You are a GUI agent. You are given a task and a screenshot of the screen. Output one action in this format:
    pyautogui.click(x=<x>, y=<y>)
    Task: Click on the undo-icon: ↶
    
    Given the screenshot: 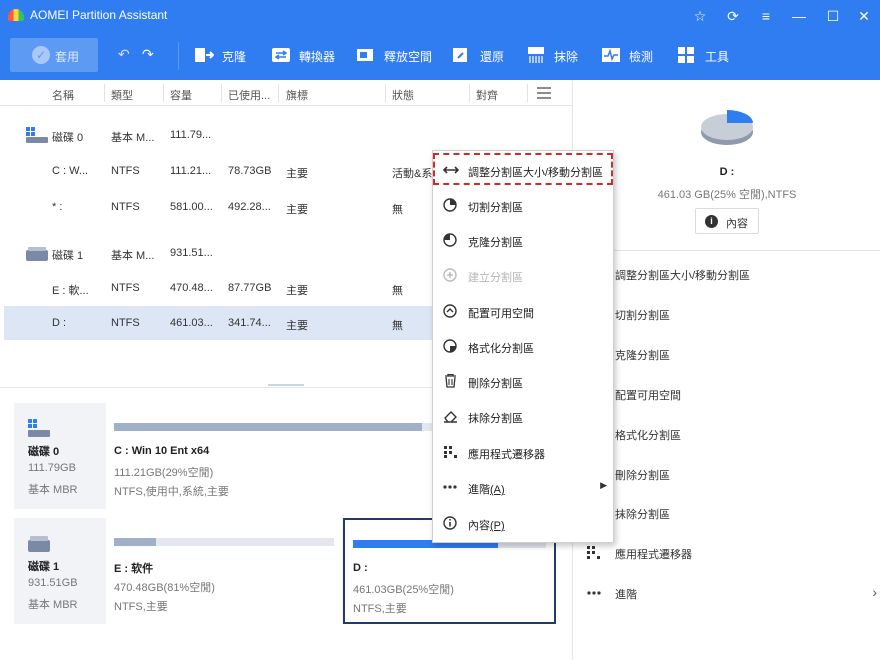 What is the action you would take?
    pyautogui.click(x=124, y=54)
    